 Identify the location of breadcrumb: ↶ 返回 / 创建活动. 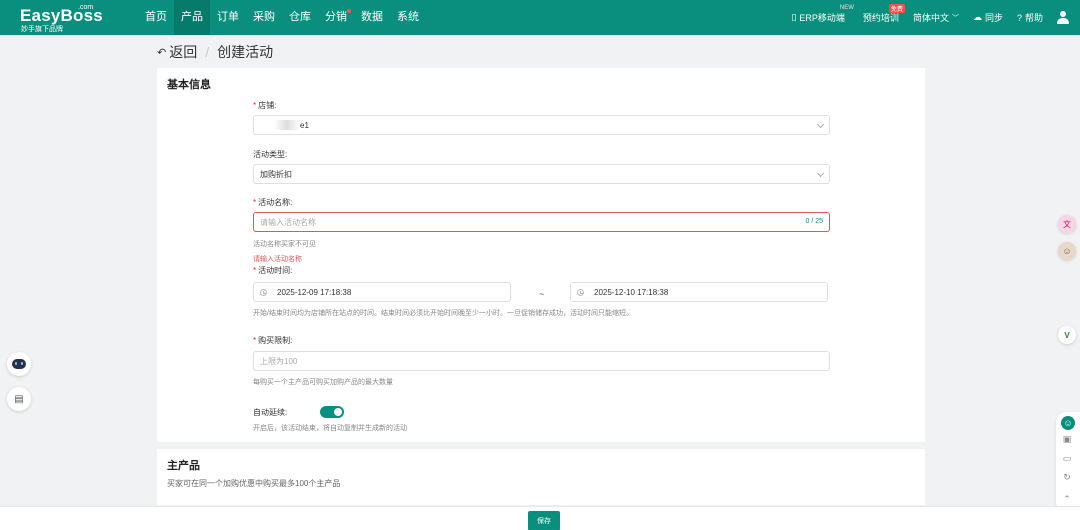
(215, 52).